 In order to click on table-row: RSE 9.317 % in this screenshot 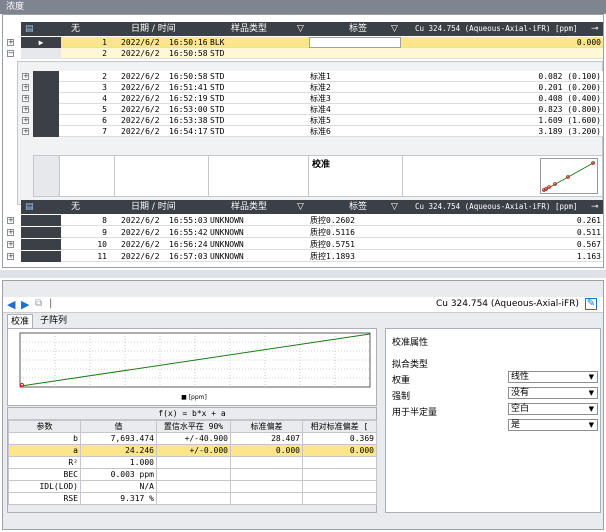, I will do `click(192, 498)`.